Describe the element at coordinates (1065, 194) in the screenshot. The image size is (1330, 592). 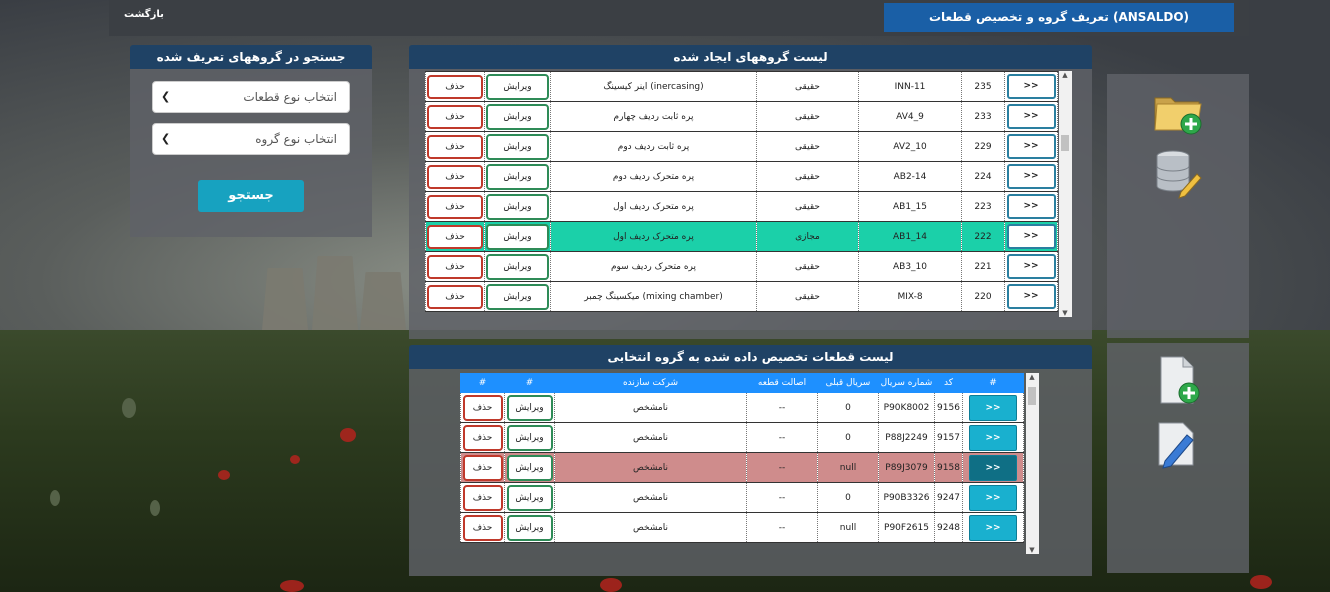
I see `groups-scrollbar: ▲ ▼` at that location.